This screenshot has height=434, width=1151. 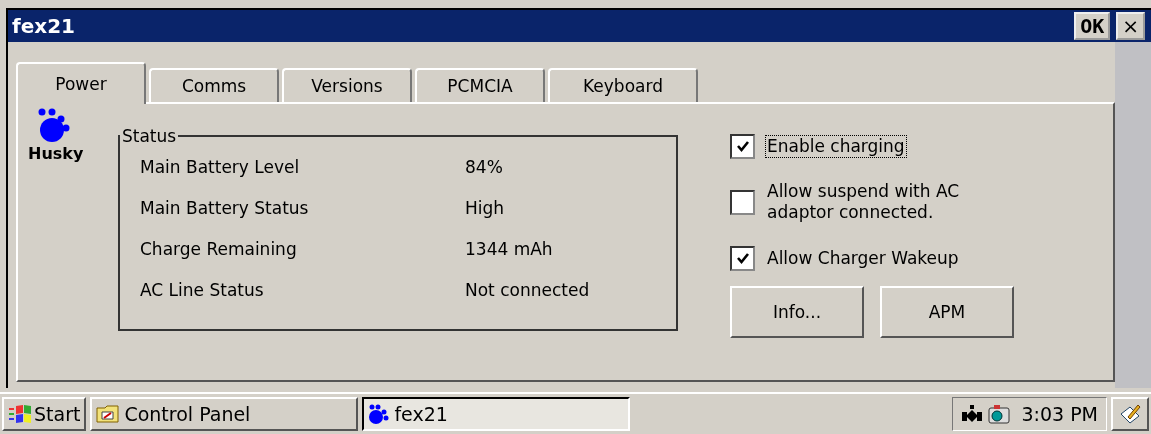 What do you see at coordinates (219, 248) in the screenshot?
I see `status-label: Charge Remaining` at bounding box center [219, 248].